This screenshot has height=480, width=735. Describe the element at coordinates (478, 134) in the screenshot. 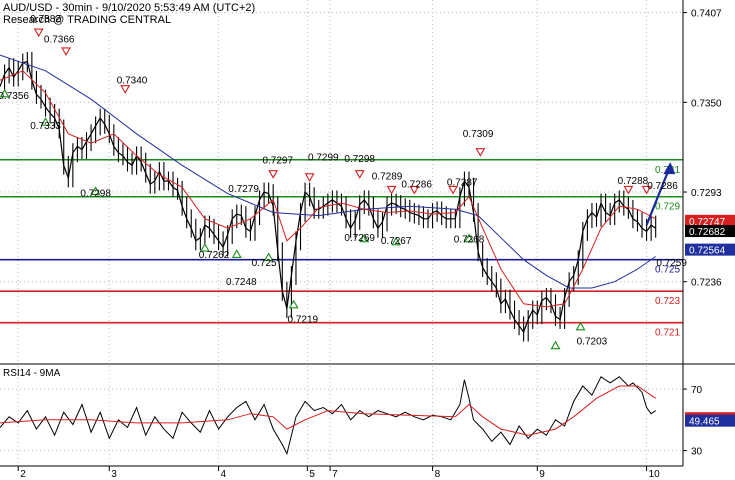

I see `price-label: 0.7309` at that location.